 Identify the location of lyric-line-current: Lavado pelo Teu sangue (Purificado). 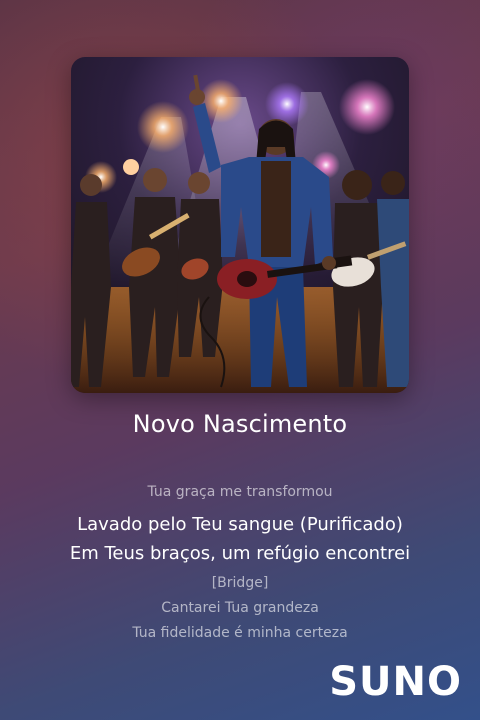
(240, 524).